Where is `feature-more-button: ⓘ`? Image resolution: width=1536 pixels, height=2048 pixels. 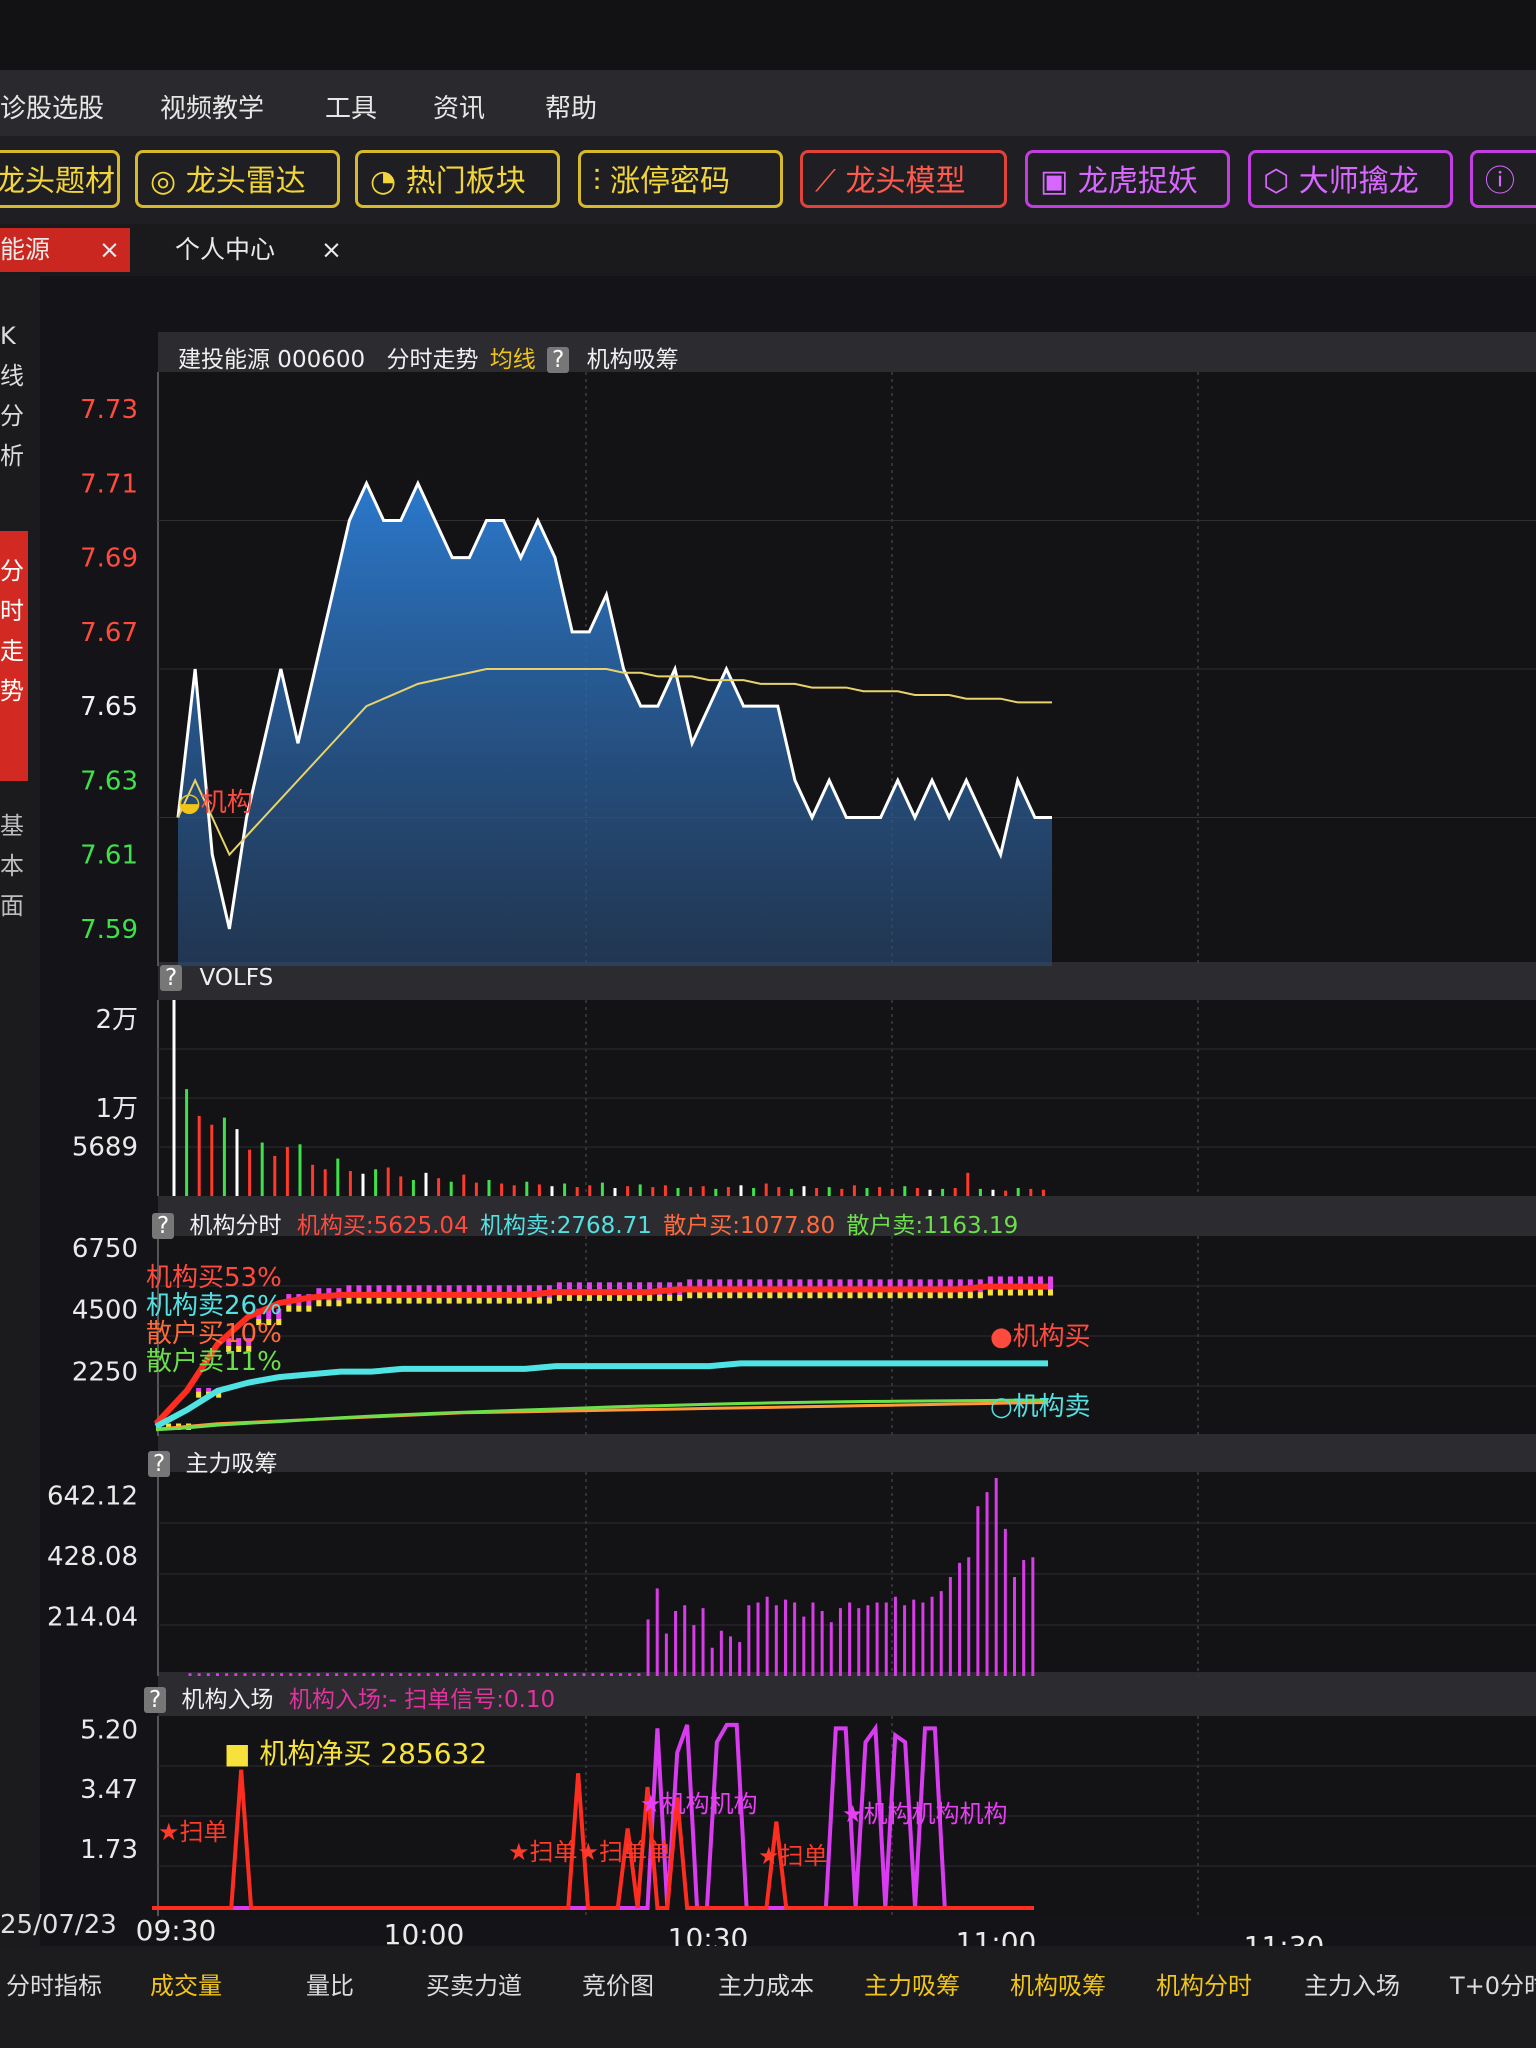
feature-more-button: ⓘ is located at coordinates (1503, 179).